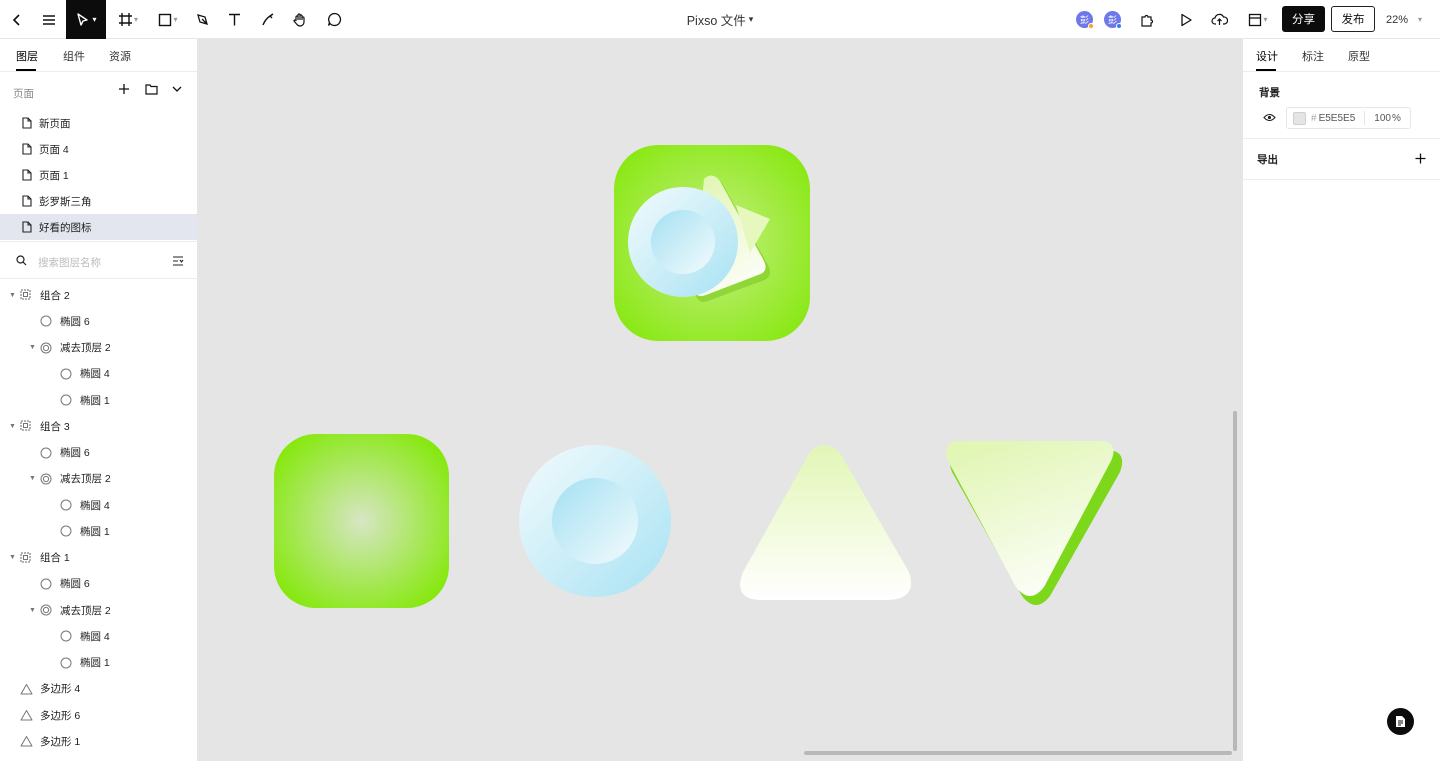 The width and height of the screenshot is (1440, 761). What do you see at coordinates (1219, 19) in the screenshot?
I see `upload-button` at bounding box center [1219, 19].